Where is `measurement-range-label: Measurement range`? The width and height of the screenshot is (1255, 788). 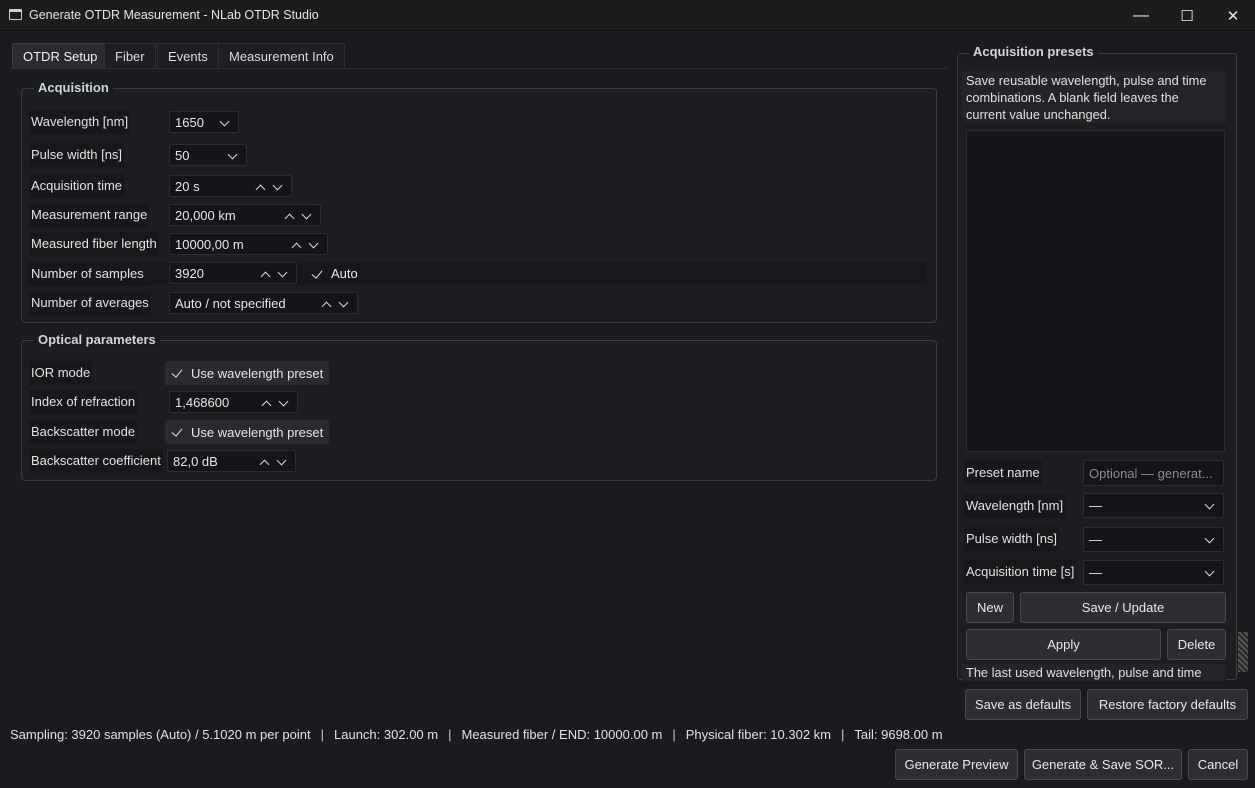 measurement-range-label: Measurement range is located at coordinates (89, 215).